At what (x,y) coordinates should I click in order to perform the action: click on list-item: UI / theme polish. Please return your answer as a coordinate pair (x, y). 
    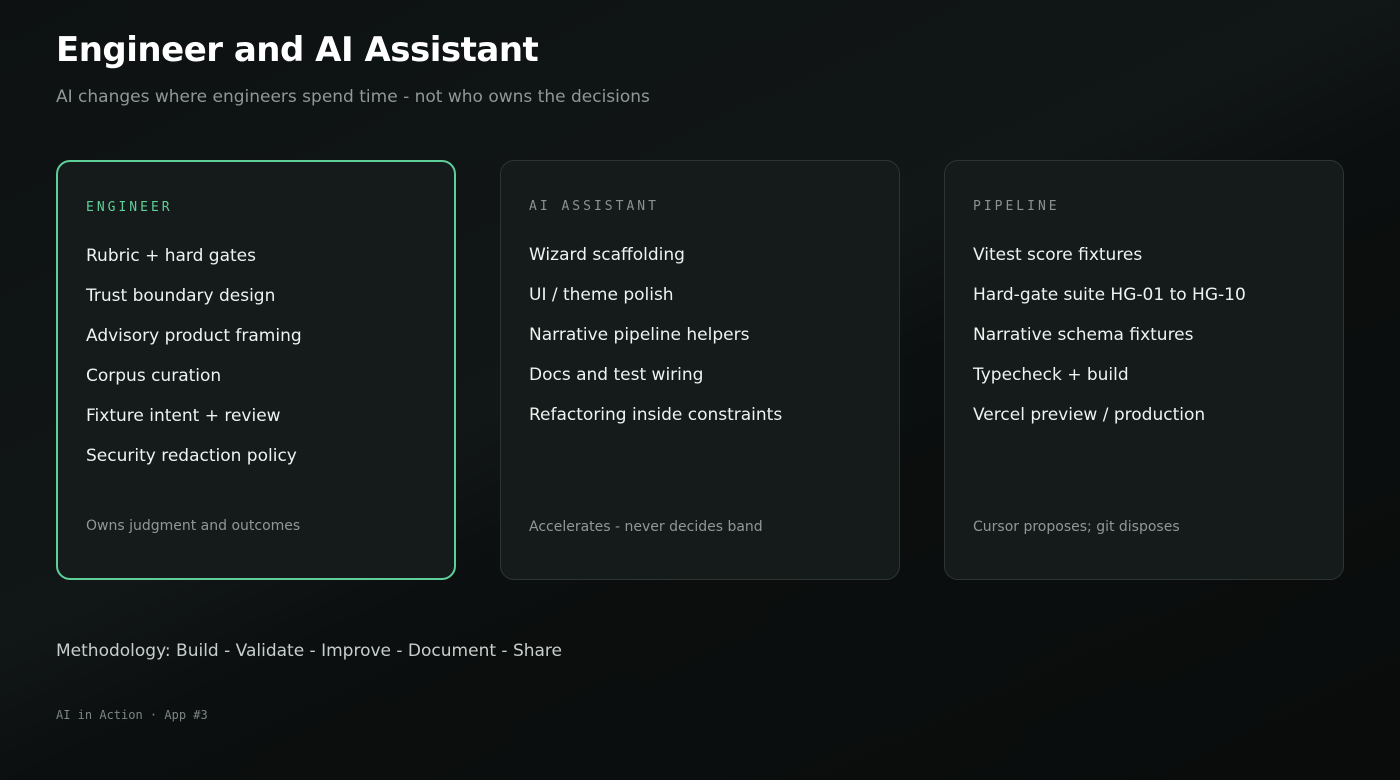
    Looking at the image, I should click on (601, 295).